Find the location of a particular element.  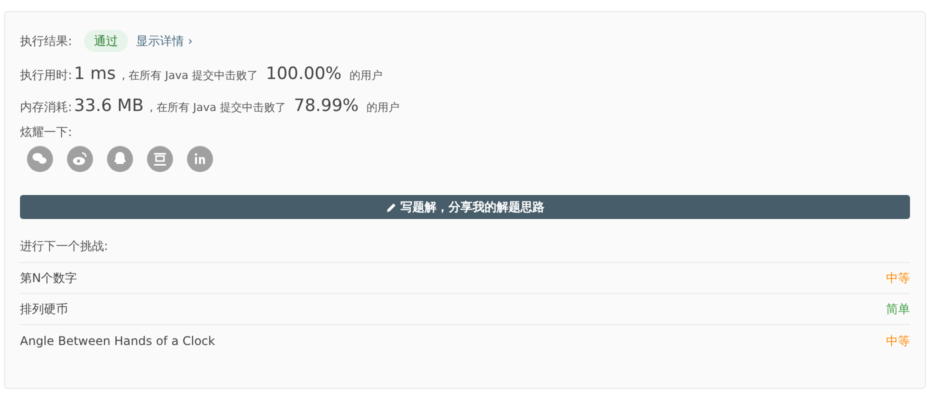

pencil-icon is located at coordinates (391, 207).